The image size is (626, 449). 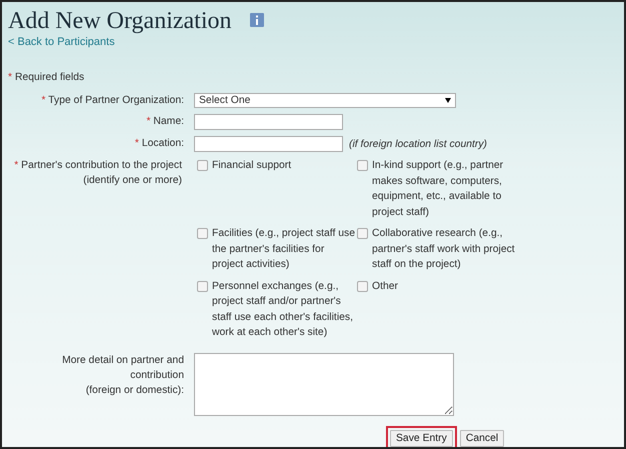 I want to click on field-label: Location:, so click(x=163, y=143).